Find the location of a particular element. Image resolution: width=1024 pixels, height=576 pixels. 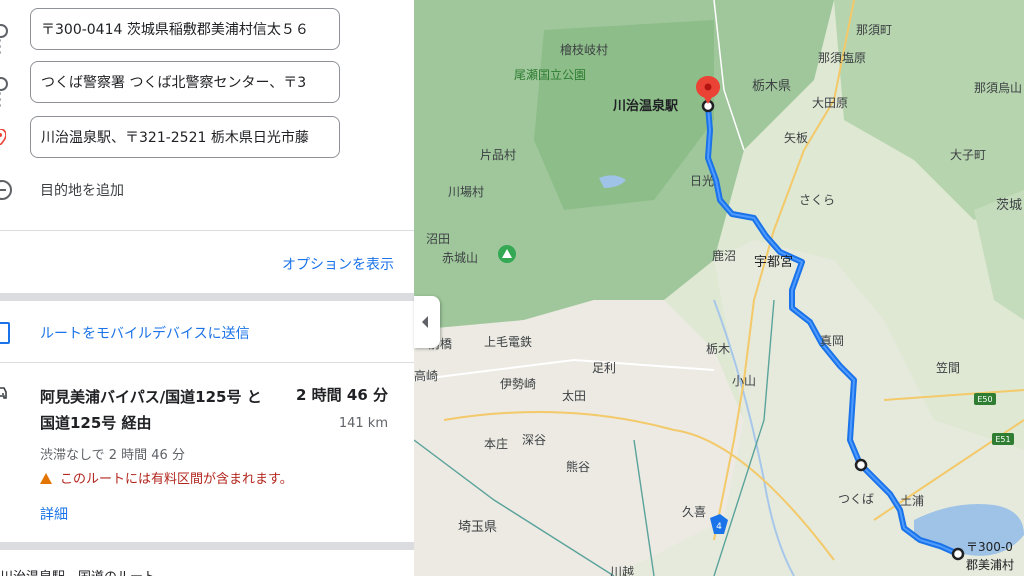

label-kawagoe: 川越 is located at coordinates (622, 570).